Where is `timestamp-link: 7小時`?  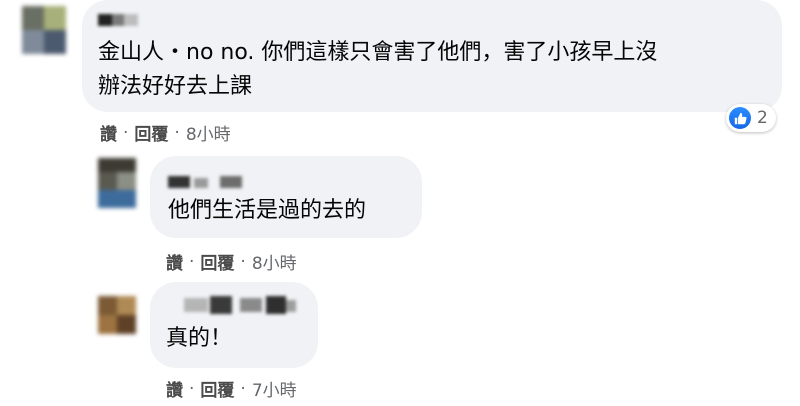
timestamp-link: 7小時 is located at coordinates (274, 388).